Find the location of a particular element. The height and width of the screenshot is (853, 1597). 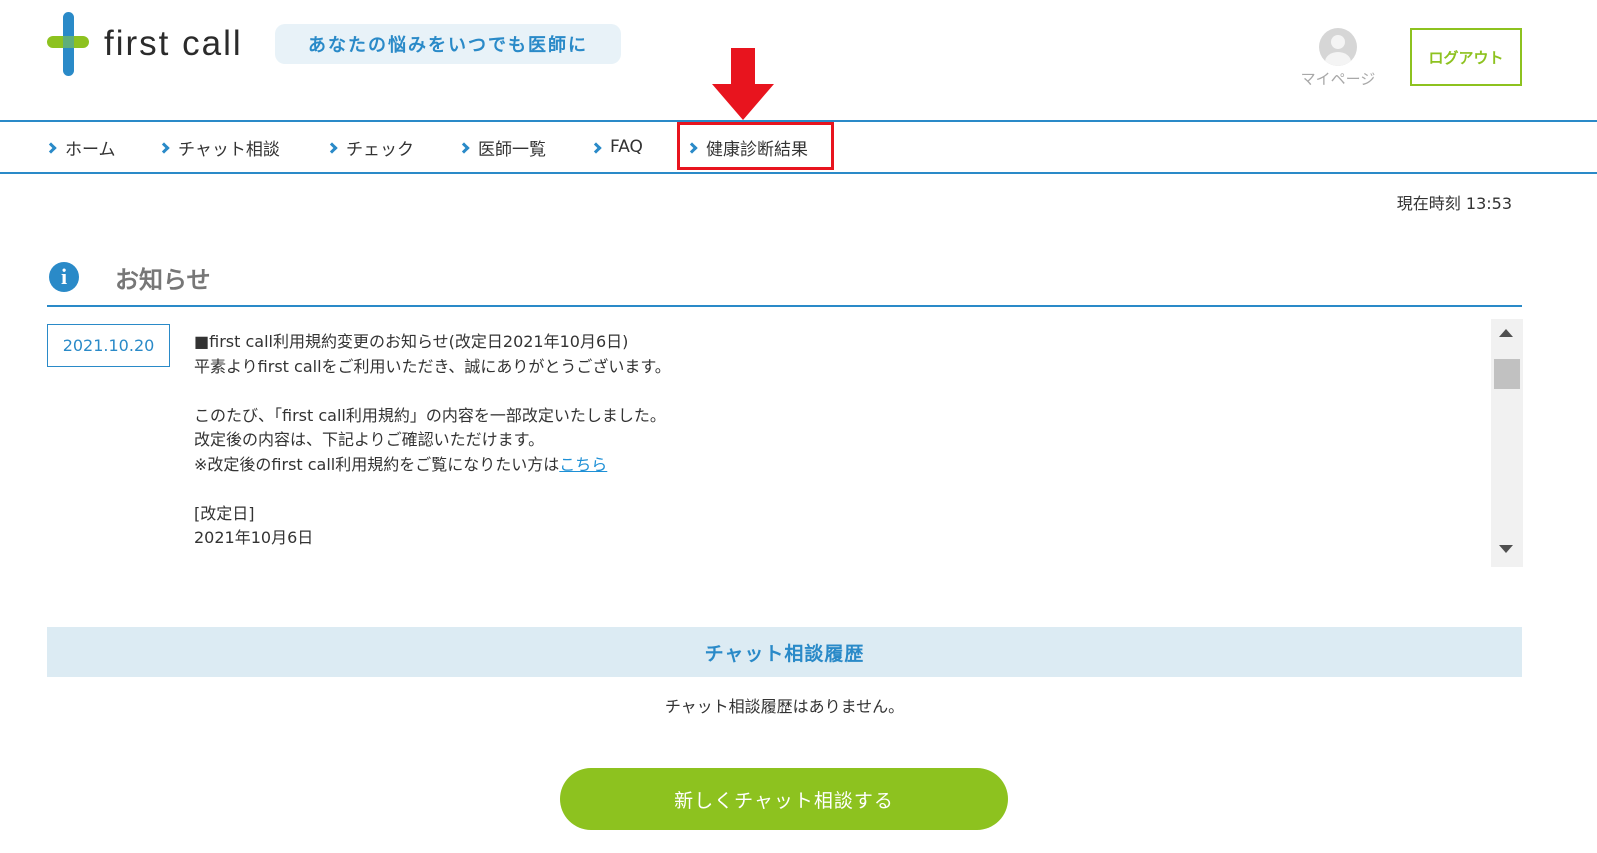

notice-line: ■first call利用規約変更のお知らせ(改定日2021年10月6日) is located at coordinates (411, 341).